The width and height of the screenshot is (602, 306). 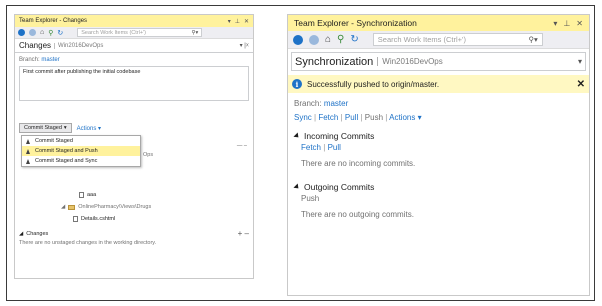 I want to click on sync-link: Sync, so click(x=303, y=117).